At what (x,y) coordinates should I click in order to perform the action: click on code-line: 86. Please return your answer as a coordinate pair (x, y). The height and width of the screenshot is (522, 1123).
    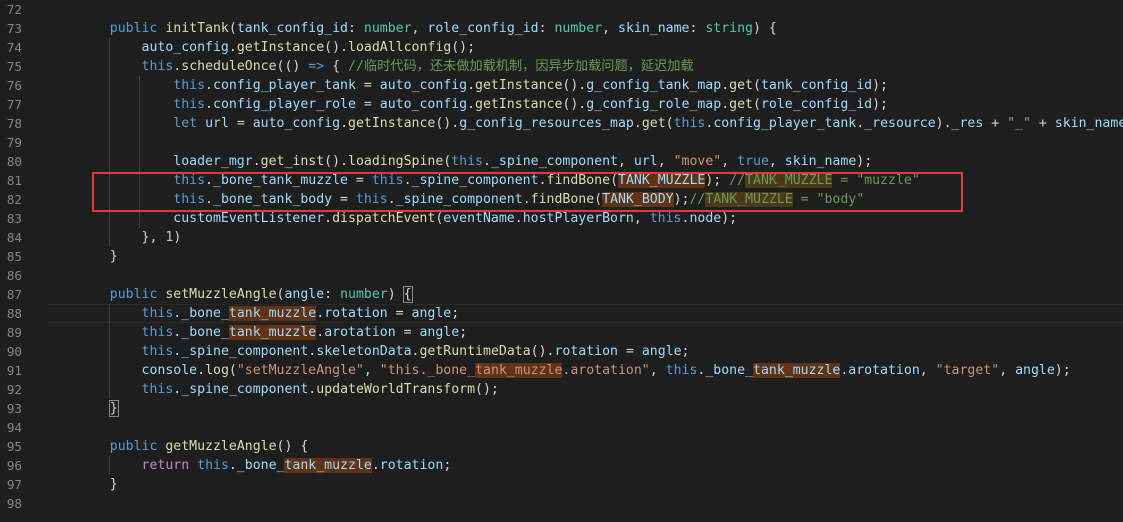
    Looking at the image, I should click on (561, 275).